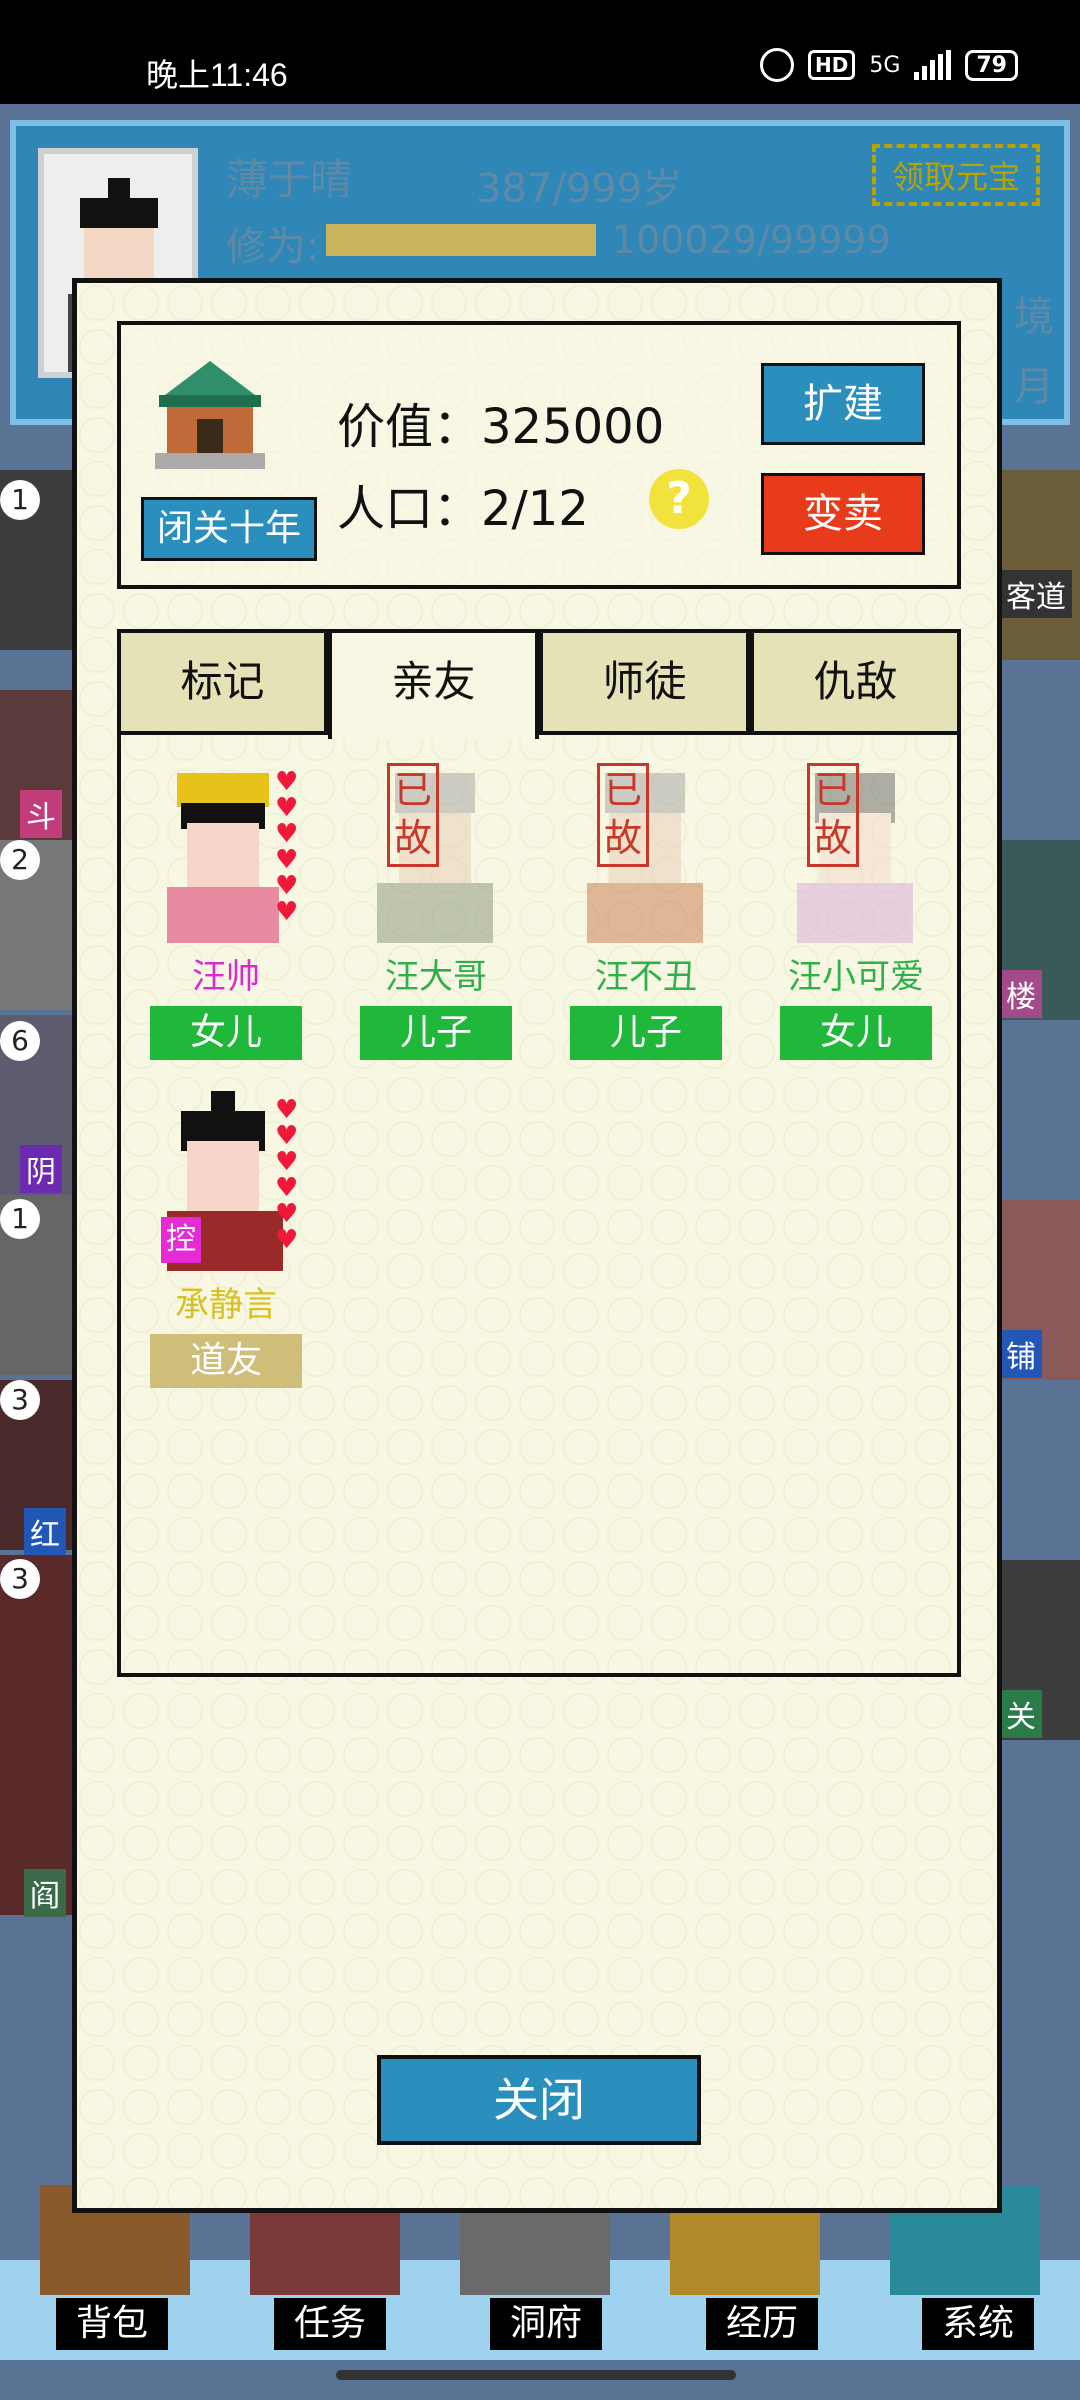  What do you see at coordinates (226, 853) in the screenshot?
I see `member-avatar: ♥ ♥ ♥ ♥ ♥ ♥` at bounding box center [226, 853].